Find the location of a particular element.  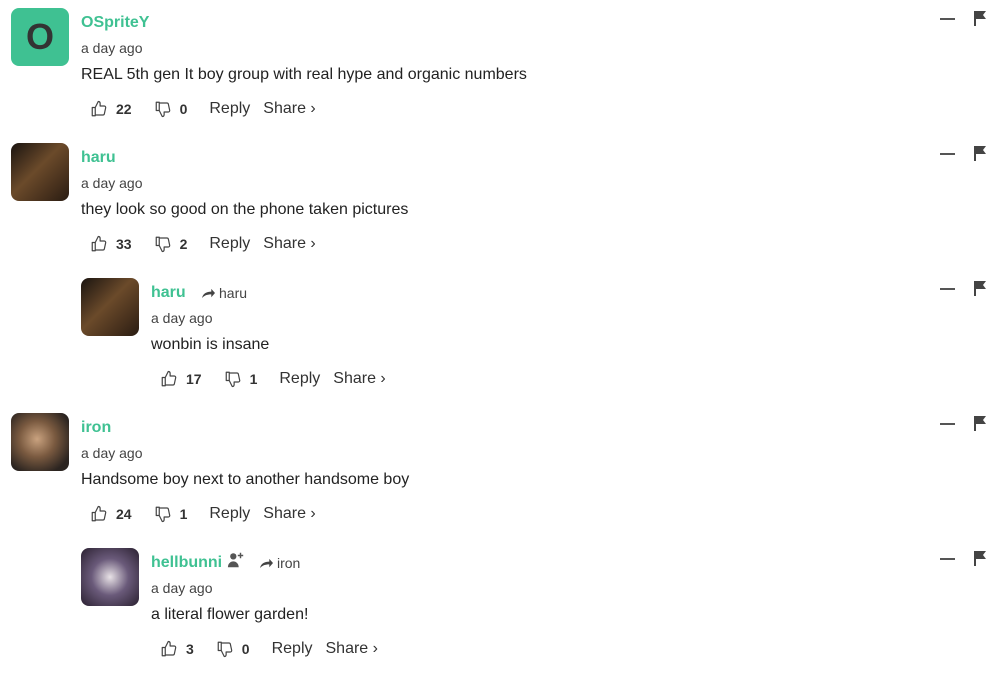

reply-to-link: iron is located at coordinates (279, 563).